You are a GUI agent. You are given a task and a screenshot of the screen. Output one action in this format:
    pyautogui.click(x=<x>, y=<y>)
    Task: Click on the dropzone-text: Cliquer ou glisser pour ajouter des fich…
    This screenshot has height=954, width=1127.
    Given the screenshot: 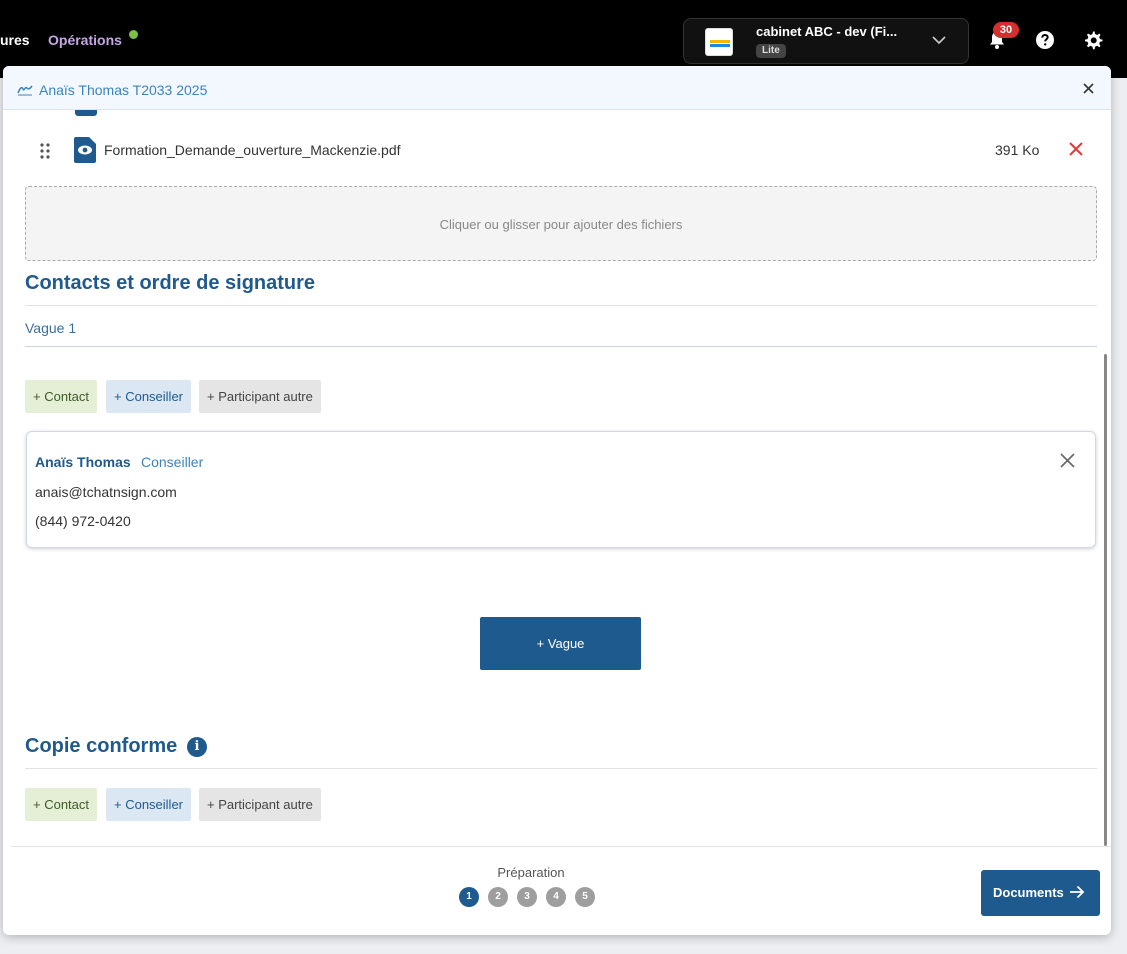 What is the action you would take?
    pyautogui.click(x=561, y=224)
    